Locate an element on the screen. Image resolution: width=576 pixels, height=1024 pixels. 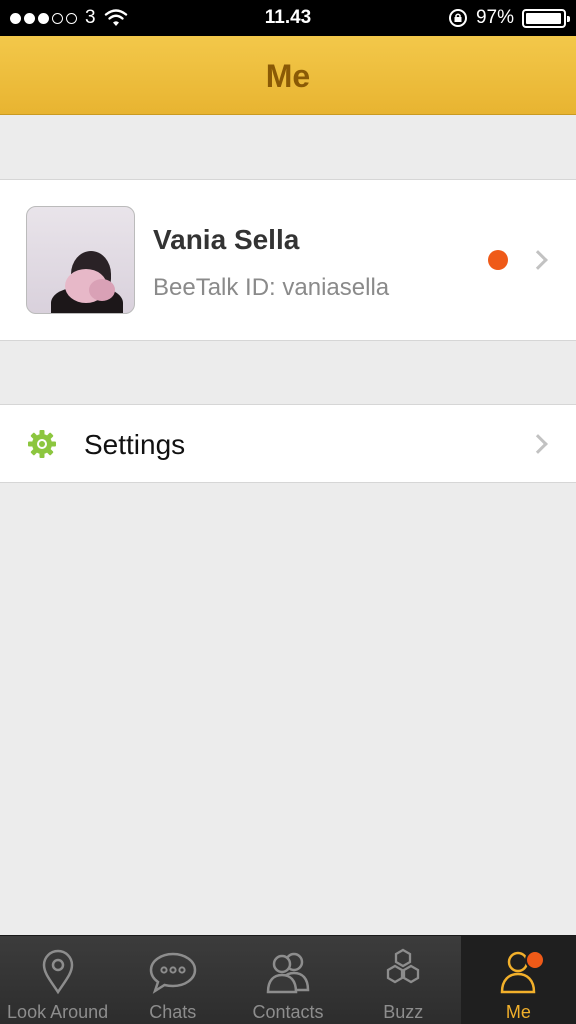
tab-label: Chats is located at coordinates (173, 1012).